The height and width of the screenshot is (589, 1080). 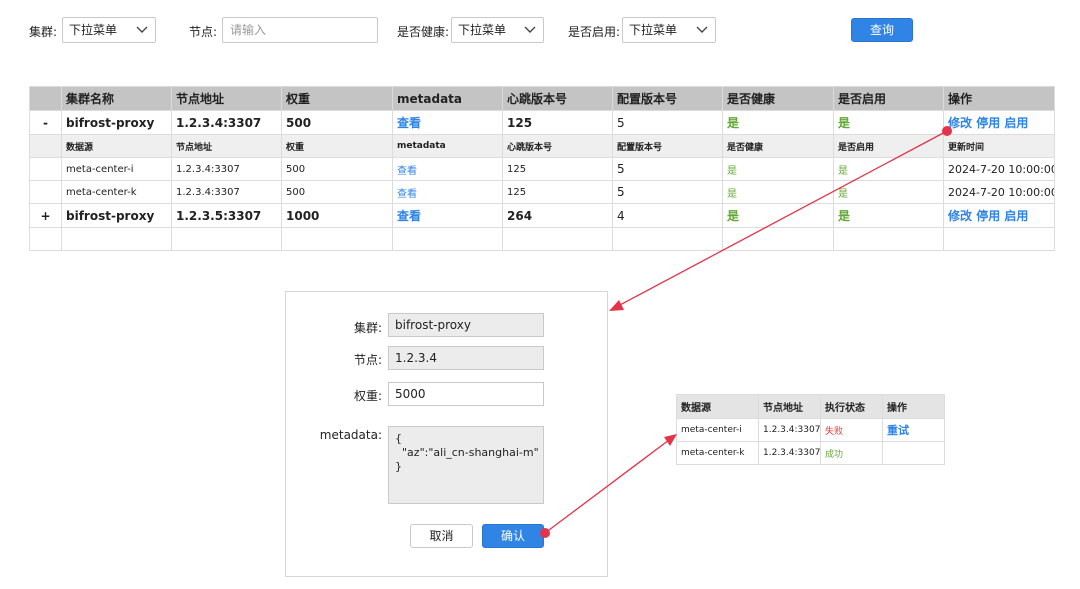 What do you see at coordinates (45, 146) in the screenshot?
I see `sub-header-toggle-cell` at bounding box center [45, 146].